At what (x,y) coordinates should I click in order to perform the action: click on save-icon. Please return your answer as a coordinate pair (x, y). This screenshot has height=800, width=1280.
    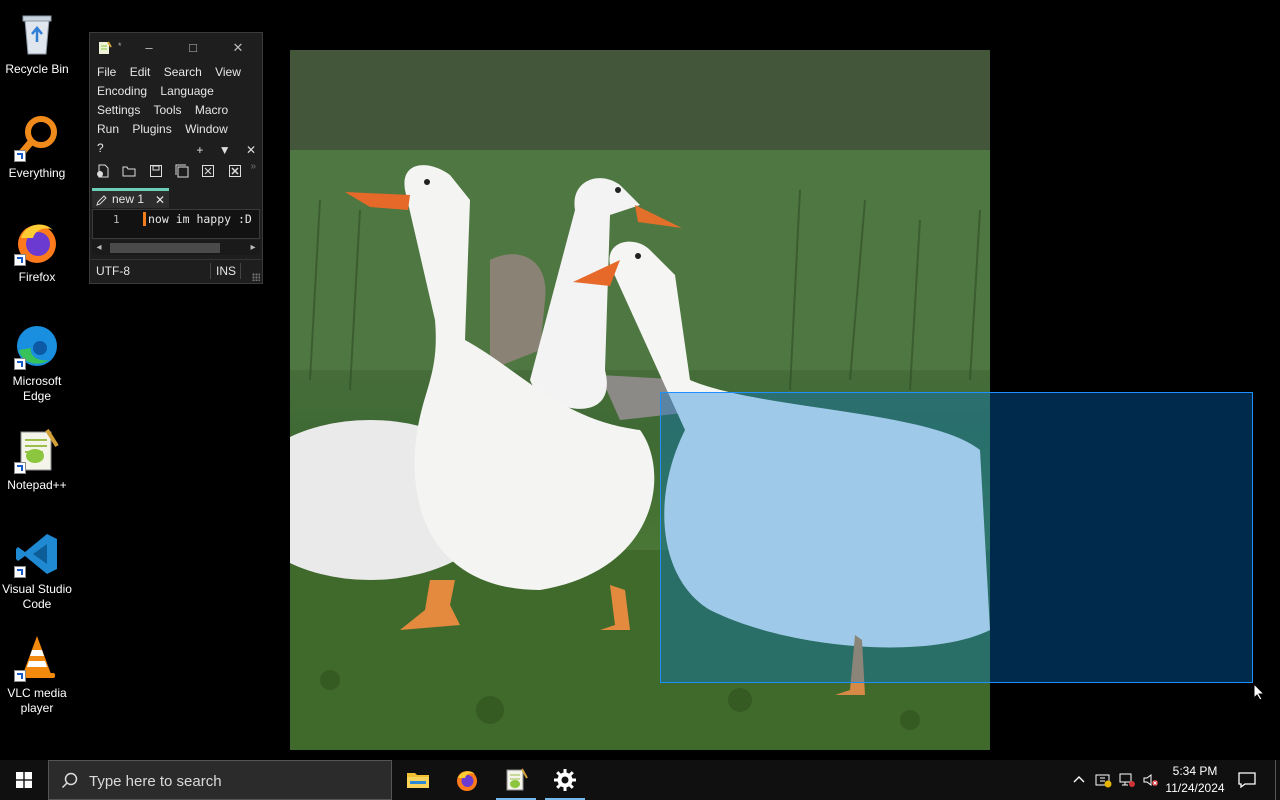
    Looking at the image, I should click on (156, 171).